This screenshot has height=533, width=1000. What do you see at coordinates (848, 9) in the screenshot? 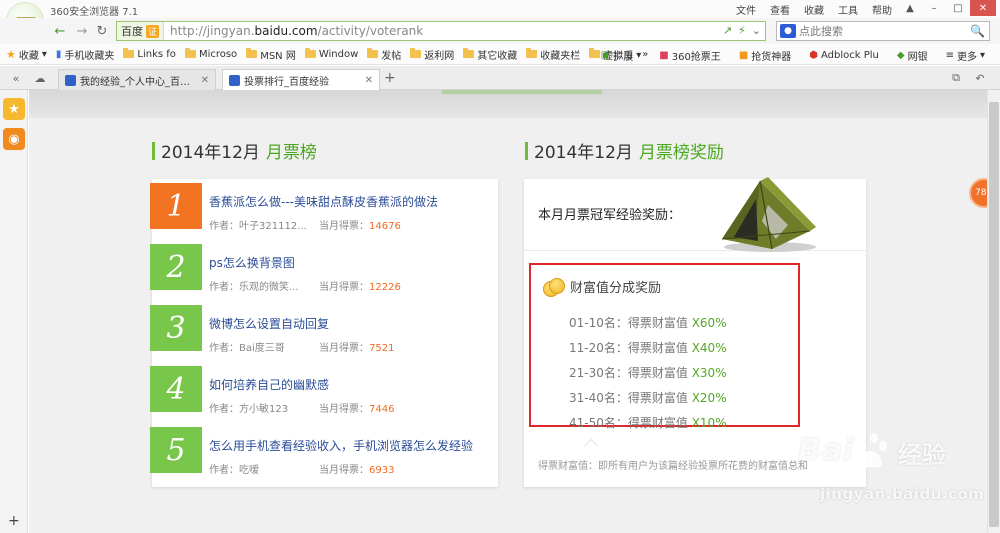
I see `menu-tools: 工具` at bounding box center [848, 9].